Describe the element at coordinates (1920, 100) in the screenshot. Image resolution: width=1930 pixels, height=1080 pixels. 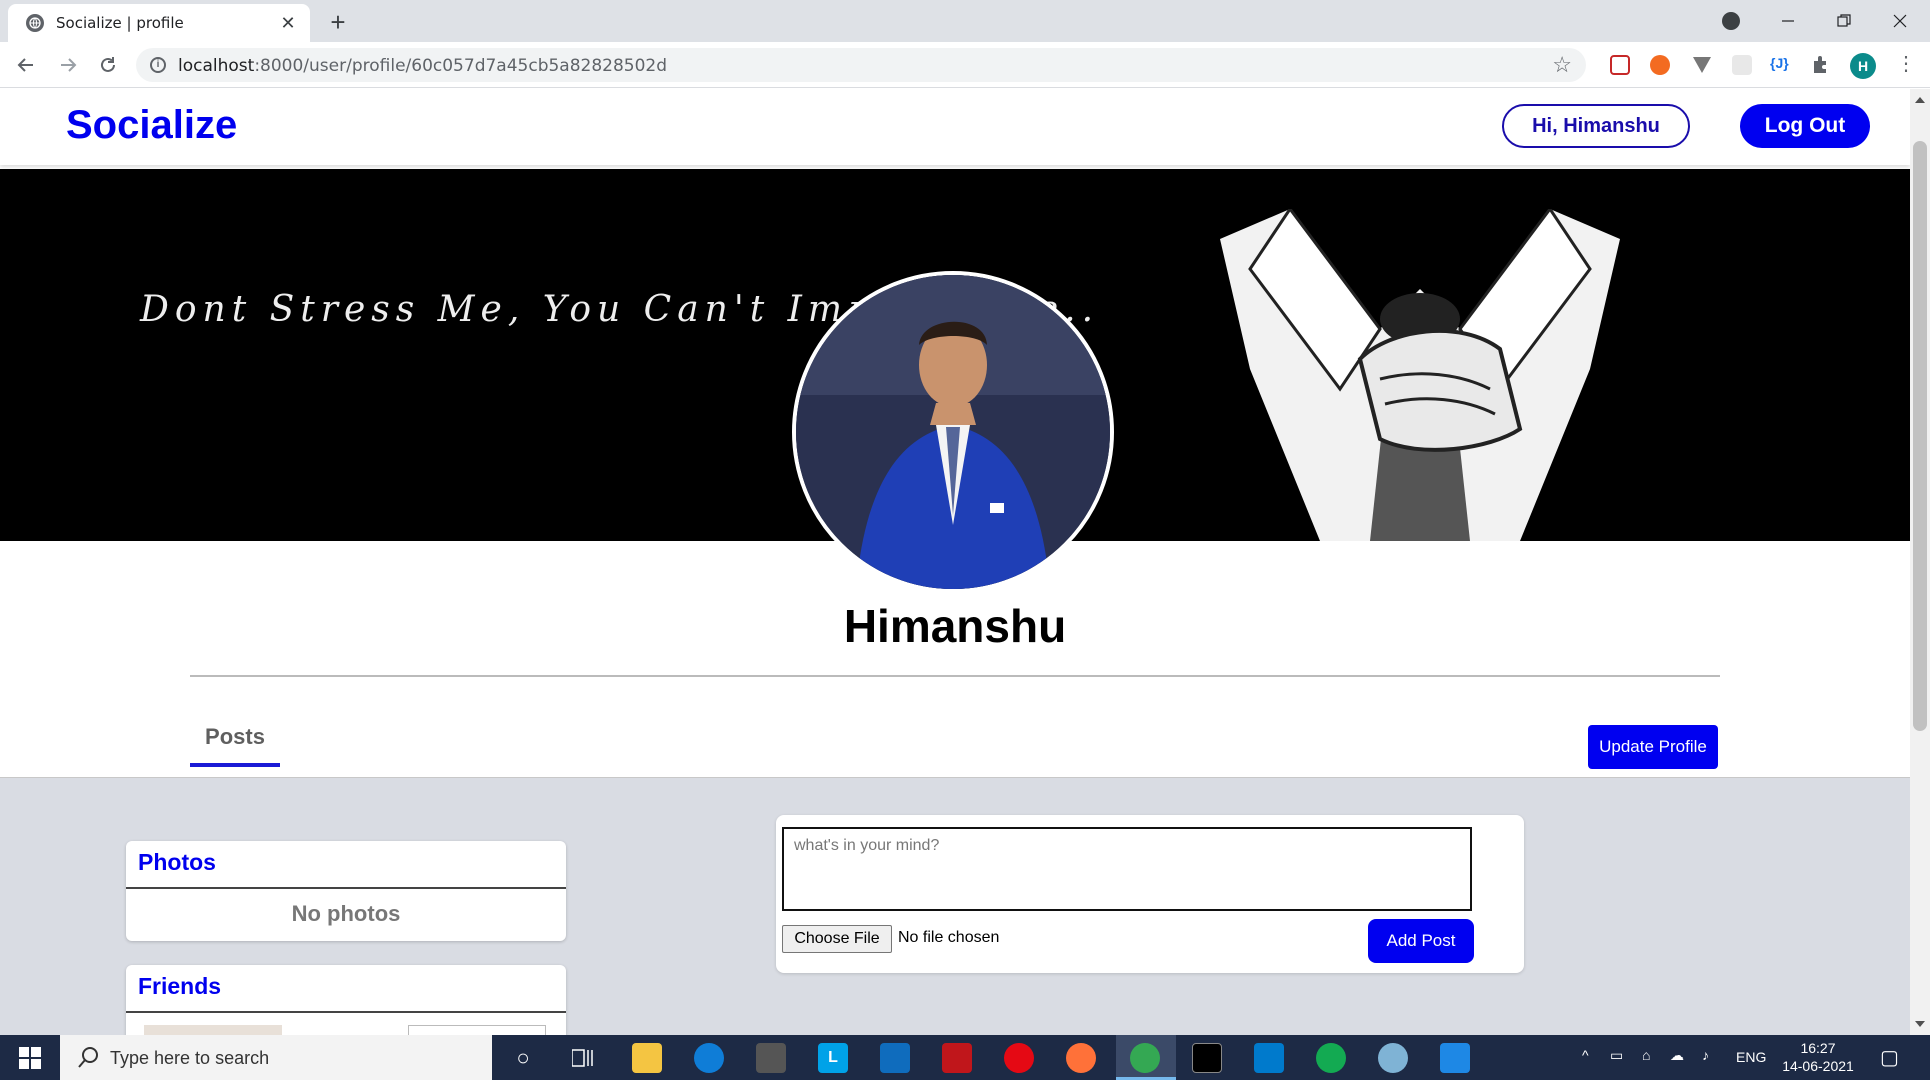
I see `scroll-up-arrow-icon` at that location.